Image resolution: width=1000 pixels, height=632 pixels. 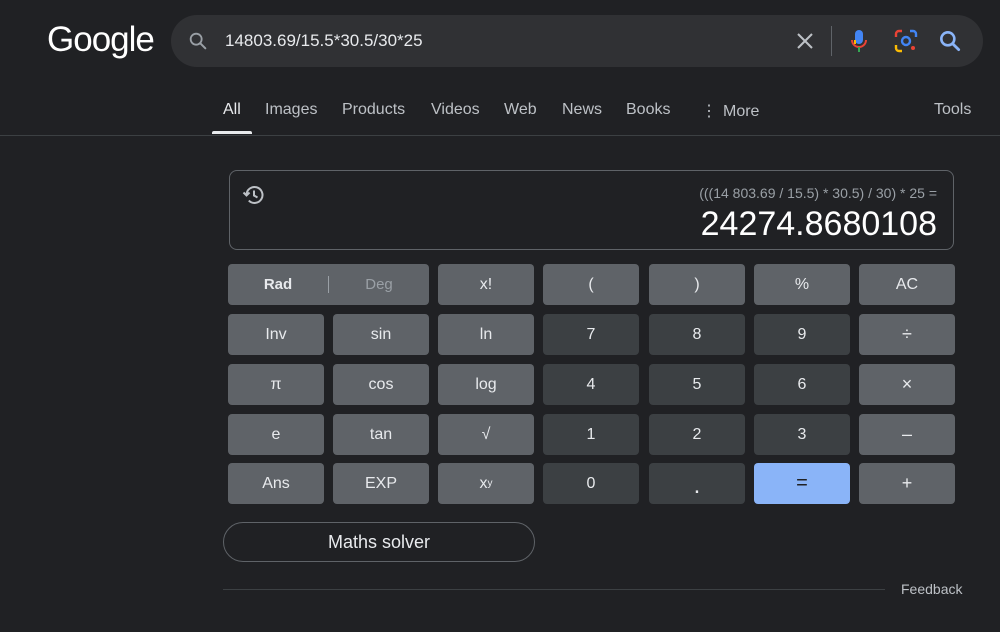 What do you see at coordinates (802, 384) in the screenshot?
I see `digit-6-key: 6` at bounding box center [802, 384].